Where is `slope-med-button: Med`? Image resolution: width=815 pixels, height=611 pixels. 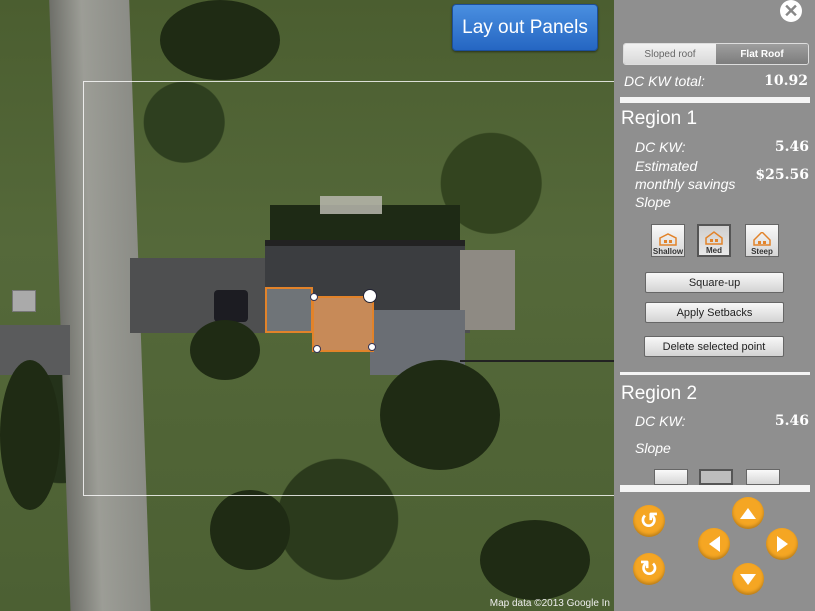 slope-med-button: Med is located at coordinates (714, 240).